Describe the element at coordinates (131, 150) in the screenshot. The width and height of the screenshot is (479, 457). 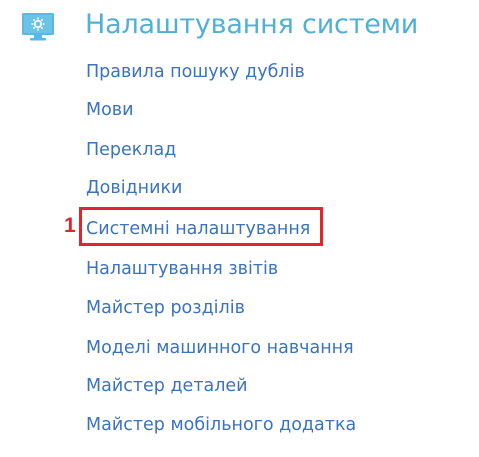
I see `menu-item-translation: Переклад` at that location.